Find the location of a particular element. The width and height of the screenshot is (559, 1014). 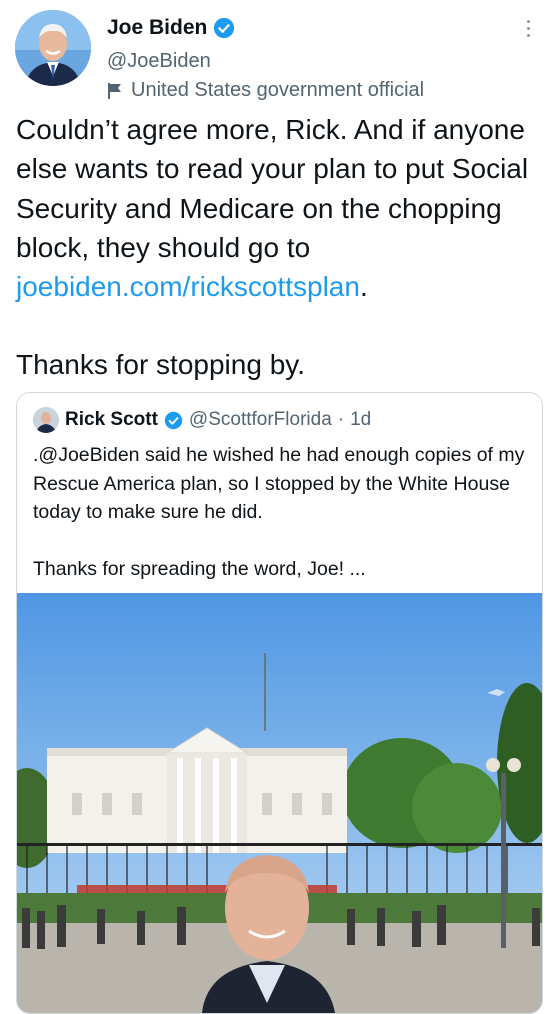

author-name-row: Joe Biden is located at coordinates (171, 28).